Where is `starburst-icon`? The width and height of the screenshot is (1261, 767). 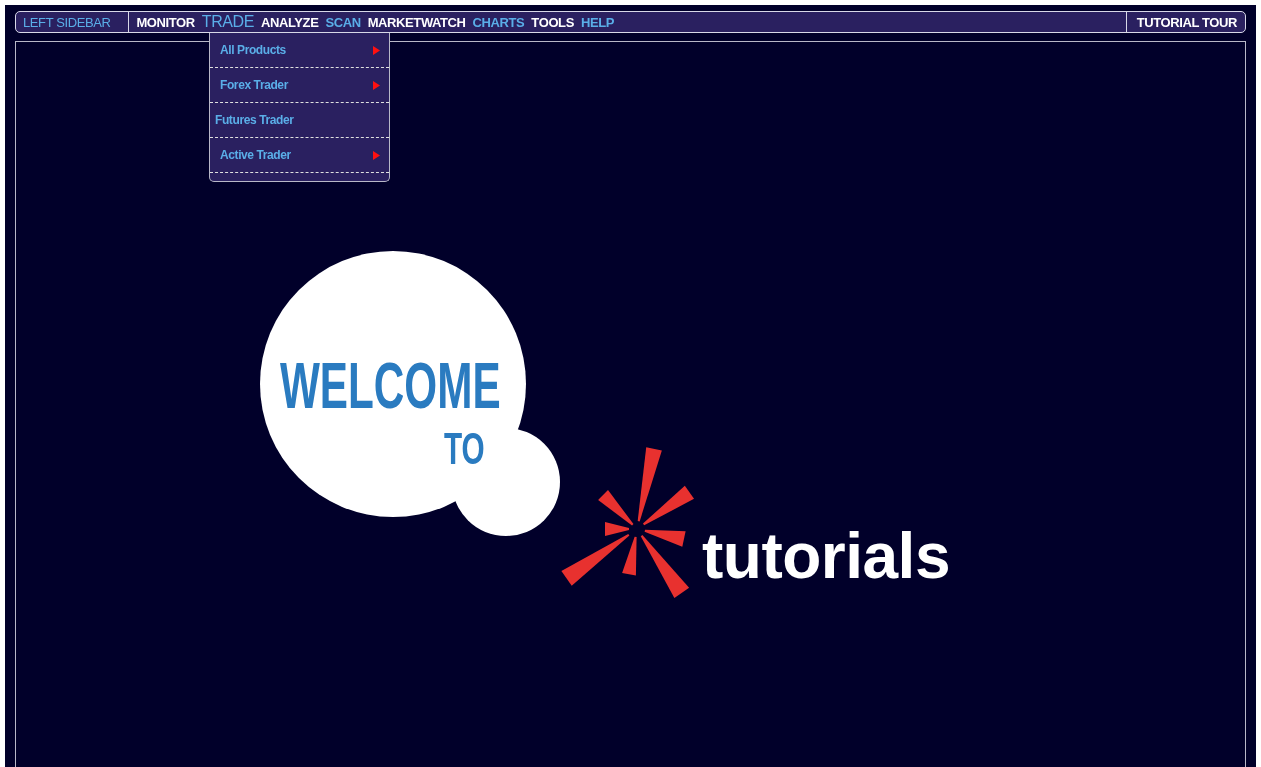
starburst-icon is located at coordinates (627, 523).